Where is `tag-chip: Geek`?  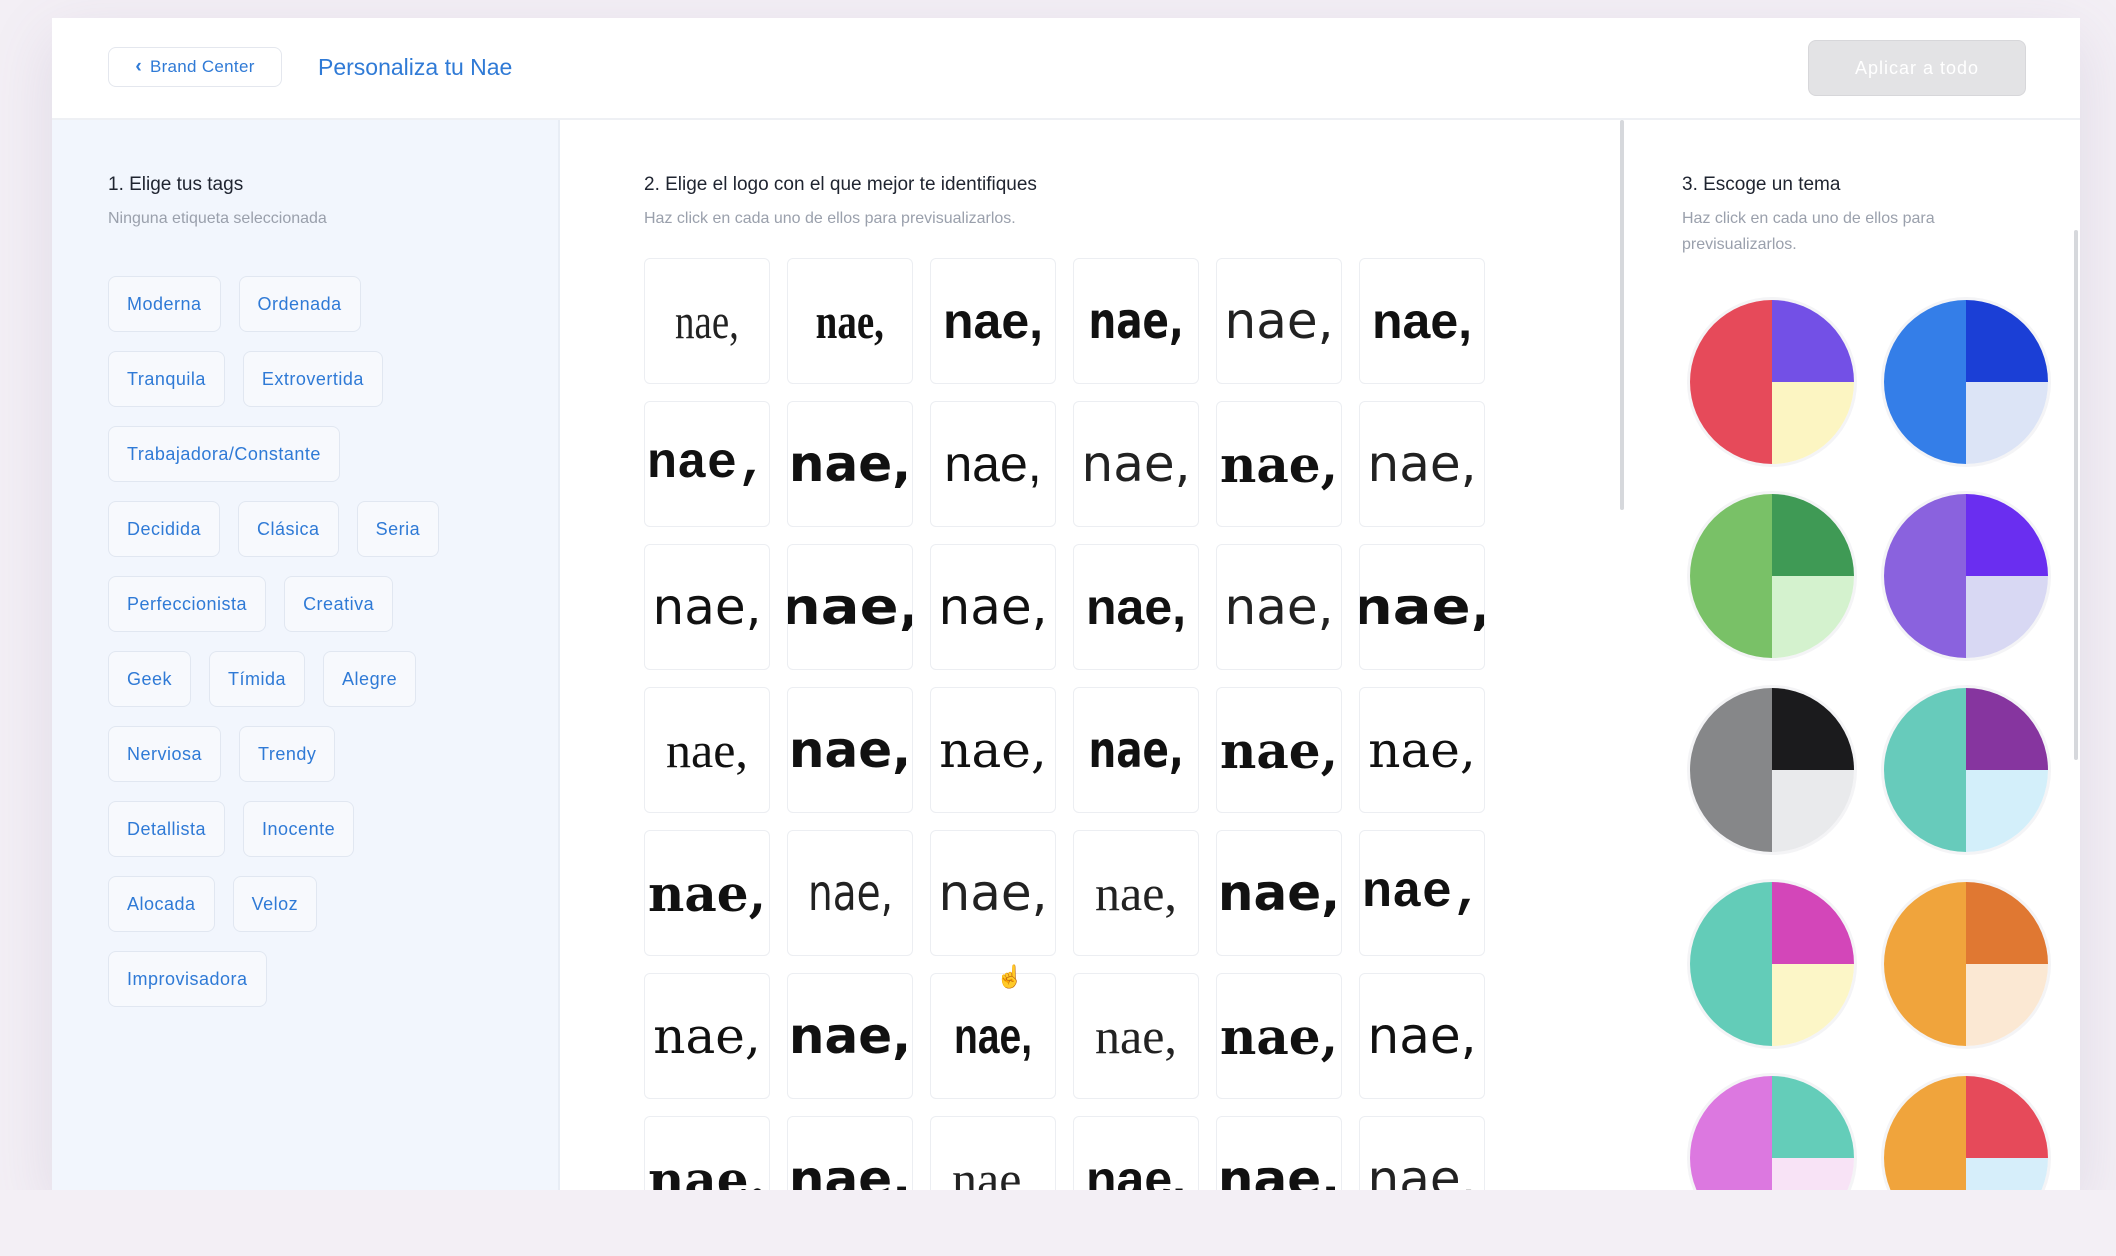 tag-chip: Geek is located at coordinates (150, 679).